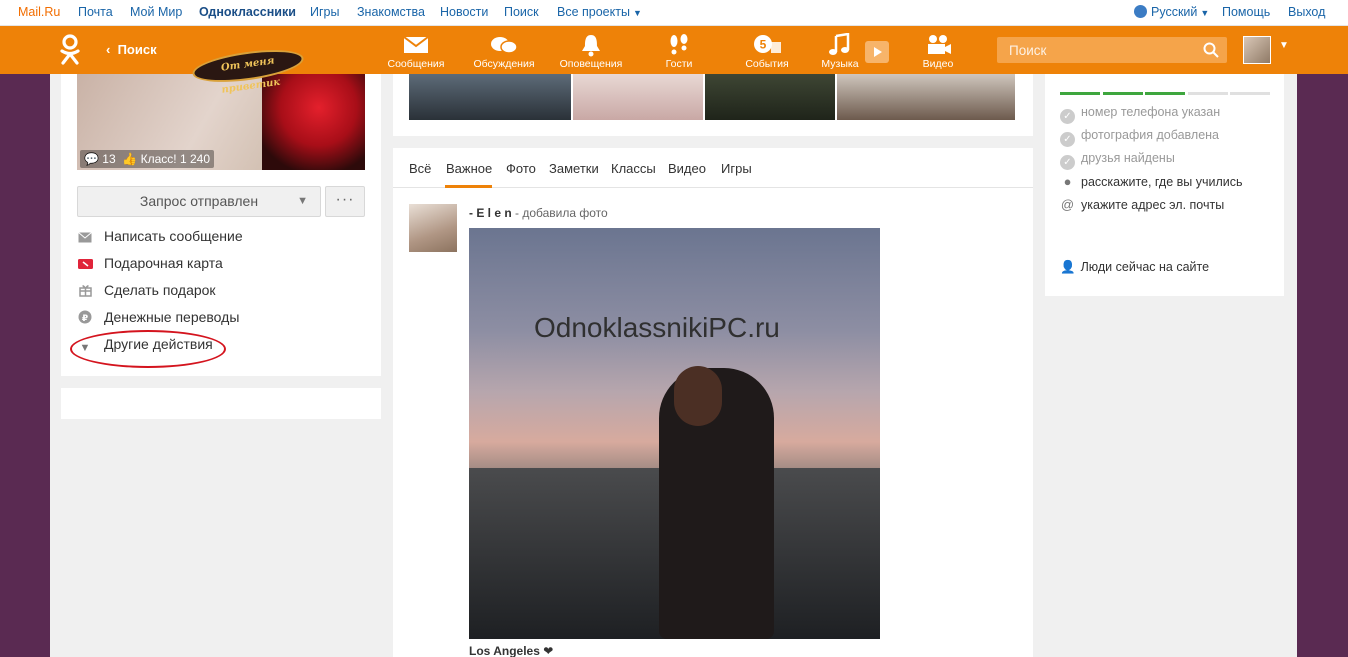 This screenshot has height=657, width=1348. What do you see at coordinates (591, 64) in the screenshot?
I see `nav-label: Оповещения` at bounding box center [591, 64].